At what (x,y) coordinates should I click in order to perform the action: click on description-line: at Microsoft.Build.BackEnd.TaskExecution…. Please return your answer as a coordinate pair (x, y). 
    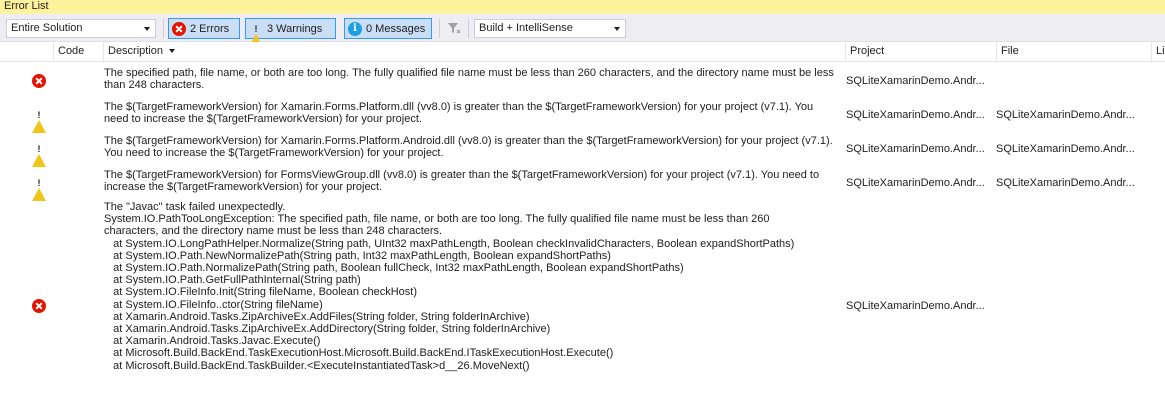
    Looking at the image, I should click on (359, 353).